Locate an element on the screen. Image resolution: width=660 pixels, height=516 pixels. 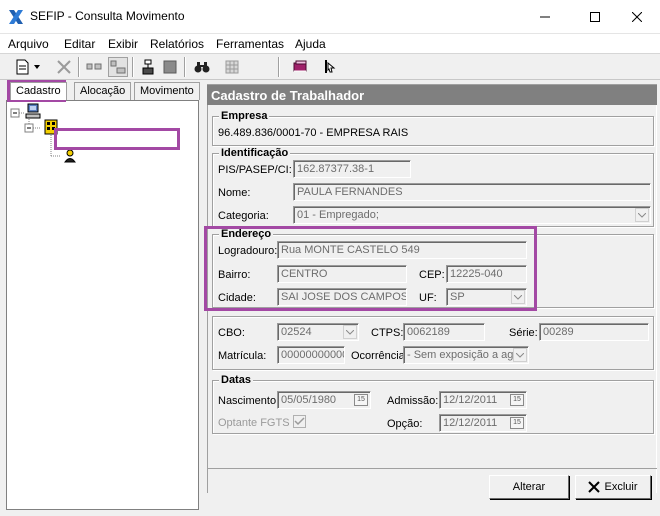
admissao-label: Admissão: is located at coordinates (413, 401).